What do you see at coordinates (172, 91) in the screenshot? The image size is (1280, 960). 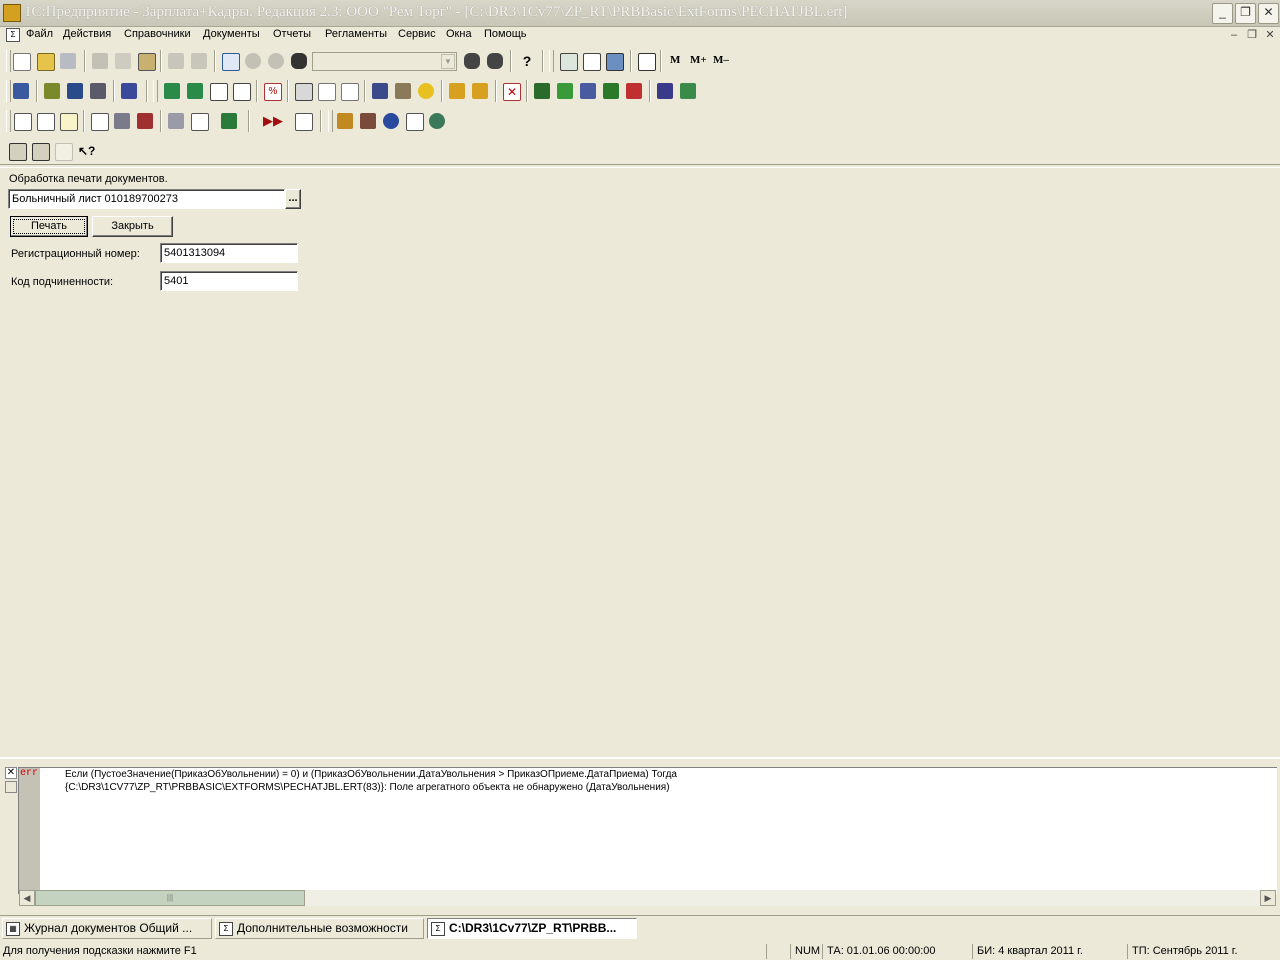 I see `hiring-icon` at bounding box center [172, 91].